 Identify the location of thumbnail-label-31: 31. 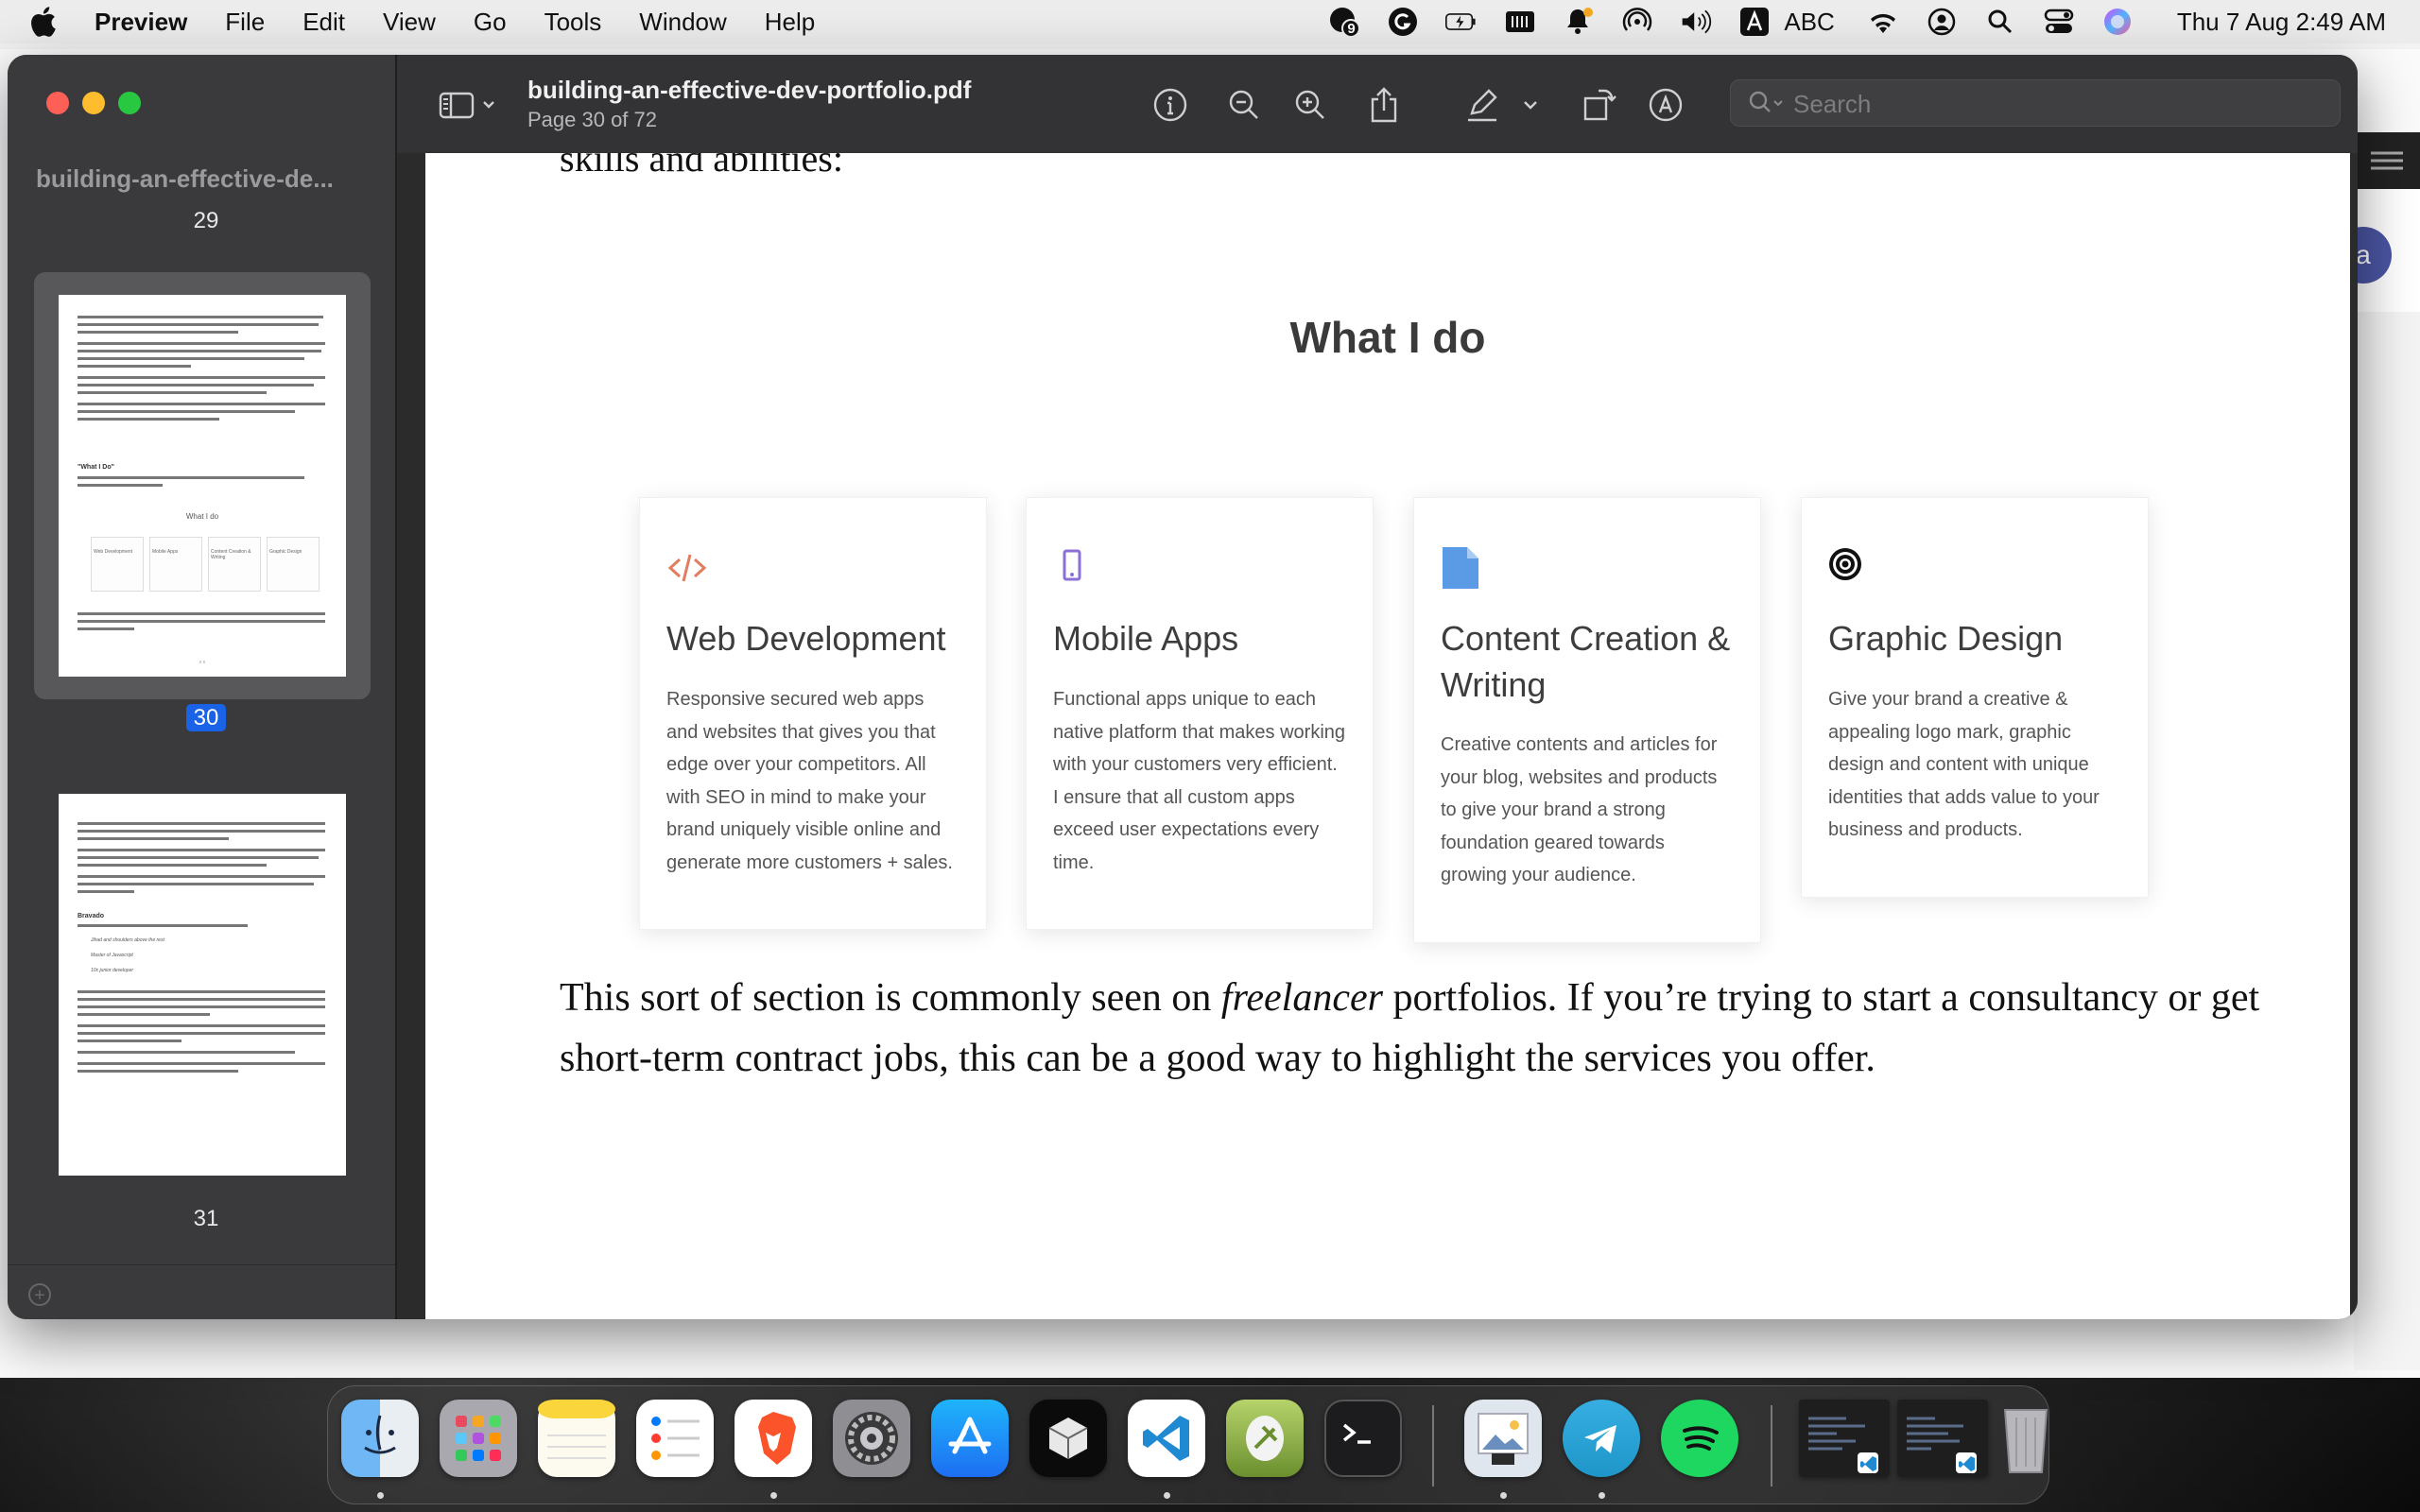
(206, 1219).